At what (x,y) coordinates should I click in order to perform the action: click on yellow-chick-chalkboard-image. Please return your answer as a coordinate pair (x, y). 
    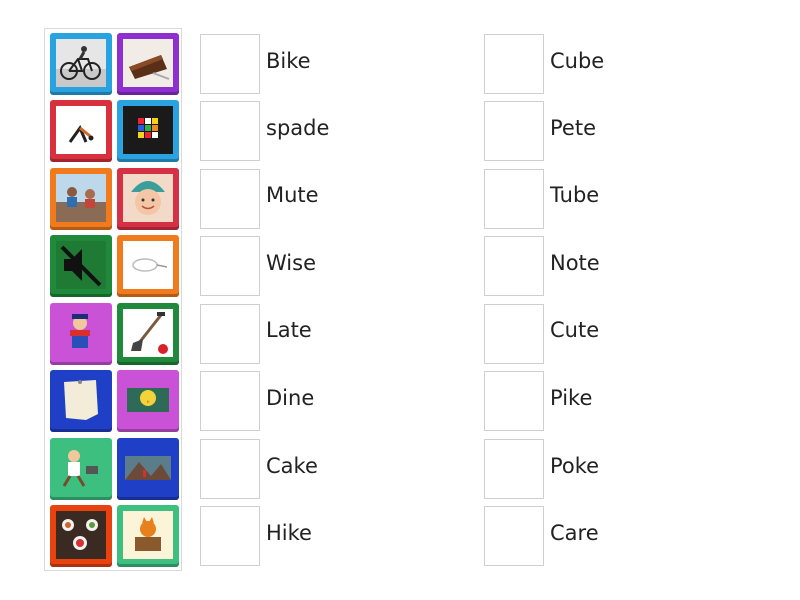
    Looking at the image, I should click on (148, 400).